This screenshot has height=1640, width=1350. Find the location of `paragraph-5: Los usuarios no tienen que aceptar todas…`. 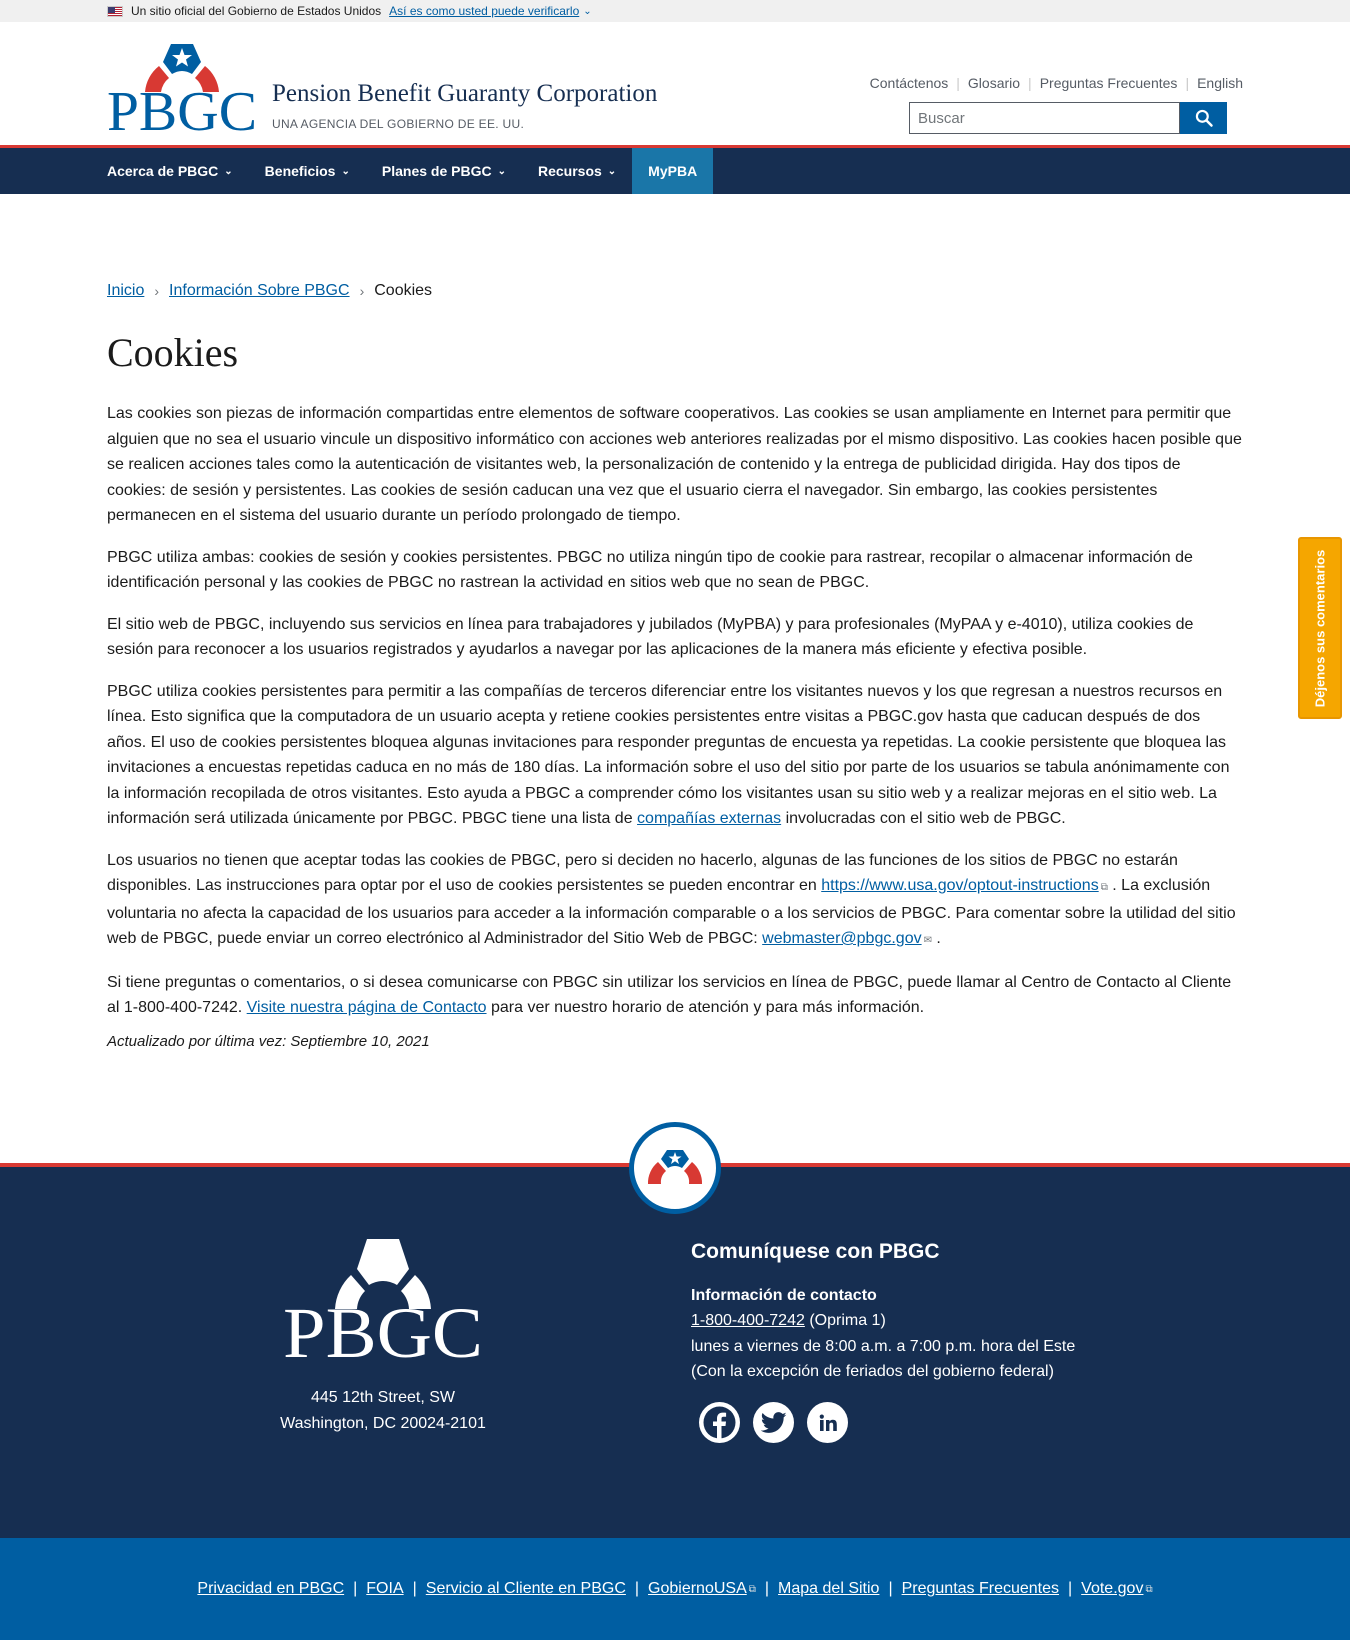

paragraph-5: Los usuarios no tienen que aceptar todas… is located at coordinates (671, 899).